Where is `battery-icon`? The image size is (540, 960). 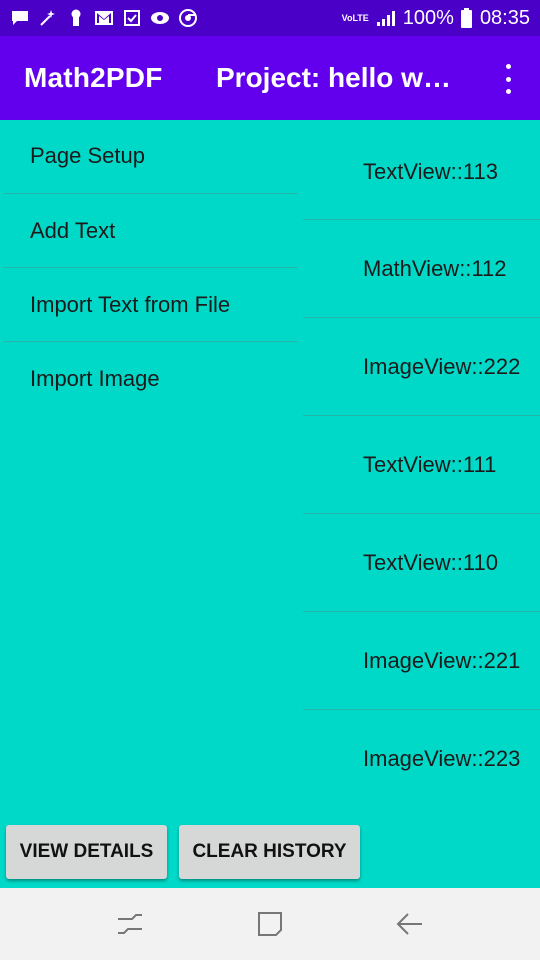
battery-icon is located at coordinates (467, 18).